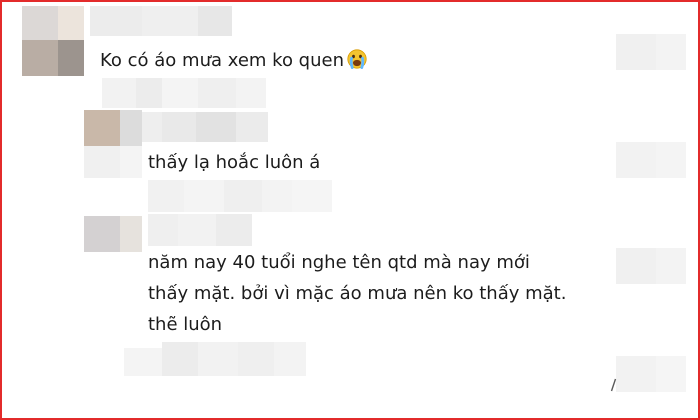 The height and width of the screenshot is (420, 700). I want to click on reply-2-line-3: thẽ luôn, so click(185, 324).